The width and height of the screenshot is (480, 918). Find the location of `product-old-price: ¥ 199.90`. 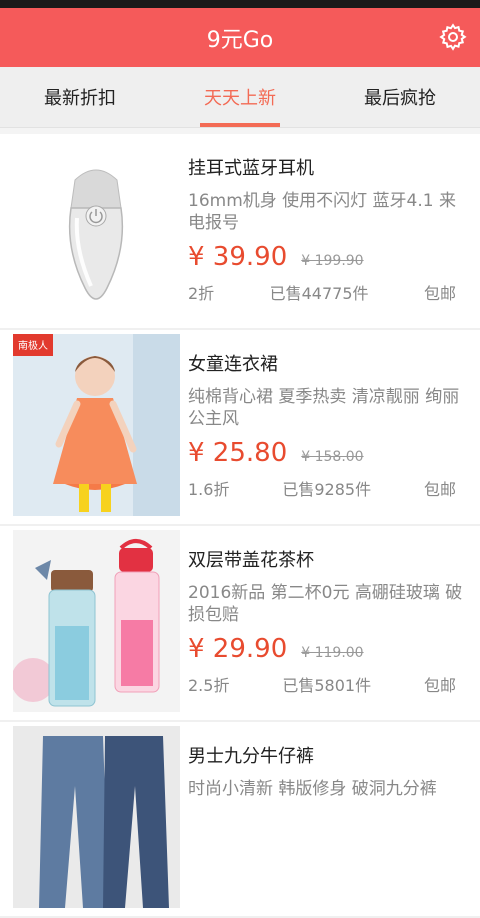

product-old-price: ¥ 199.90 is located at coordinates (332, 261).